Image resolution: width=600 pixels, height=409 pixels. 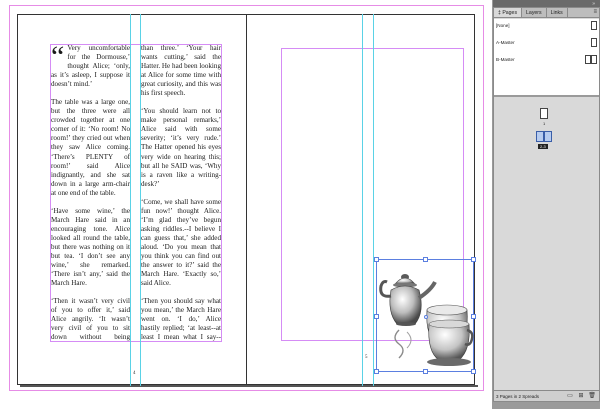 I want to click on delete-page-icon: 🗑, so click(x=592, y=396).